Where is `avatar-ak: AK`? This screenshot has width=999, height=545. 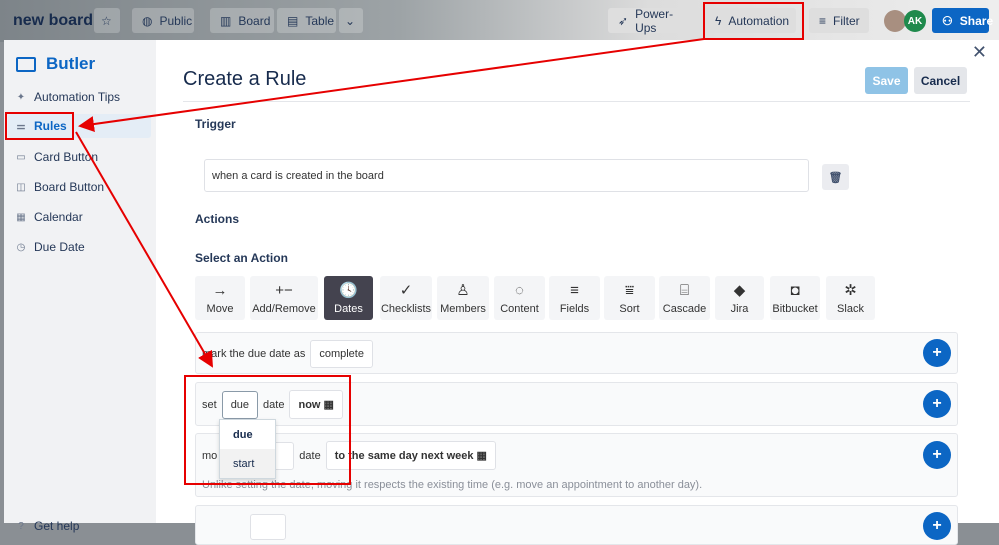 avatar-ak: AK is located at coordinates (915, 21).